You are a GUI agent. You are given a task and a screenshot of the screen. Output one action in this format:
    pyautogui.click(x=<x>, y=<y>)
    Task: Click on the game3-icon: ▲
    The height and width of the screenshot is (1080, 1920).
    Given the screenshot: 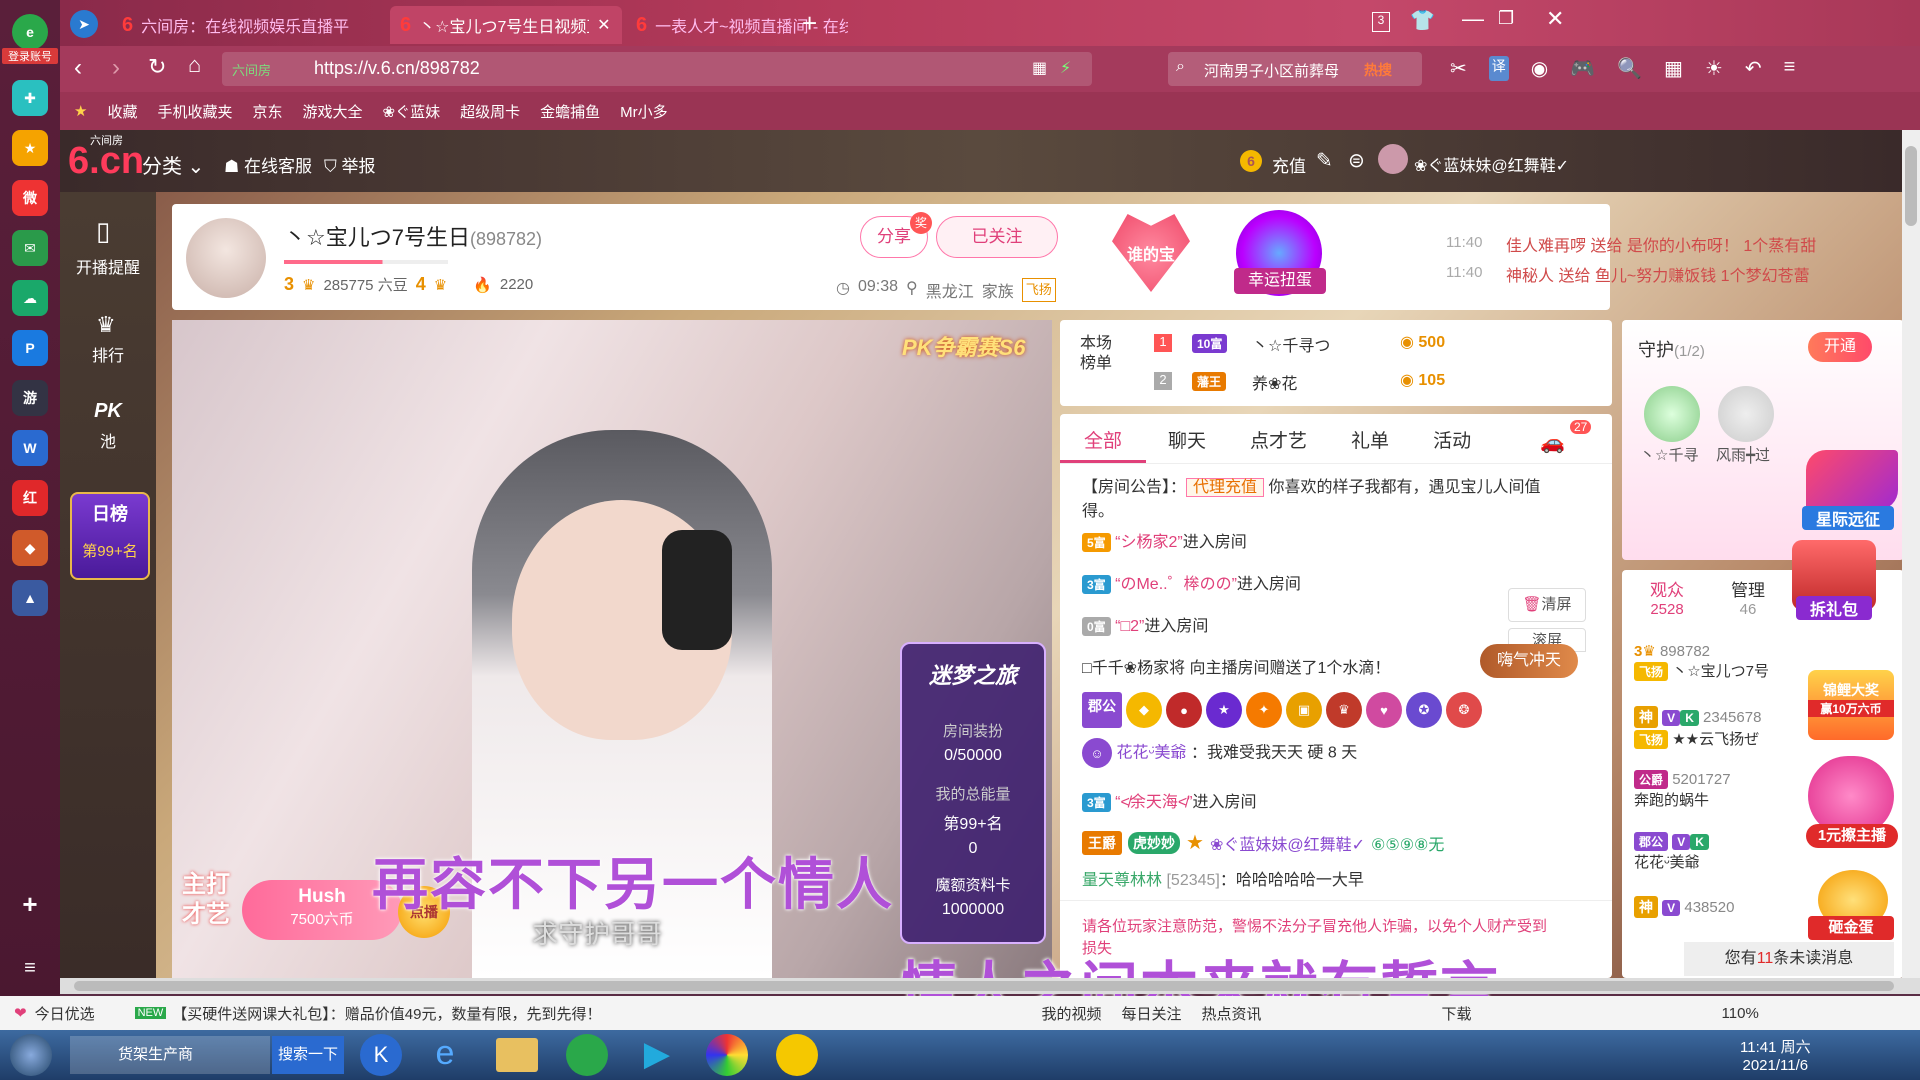 What is the action you would take?
    pyautogui.click(x=30, y=598)
    